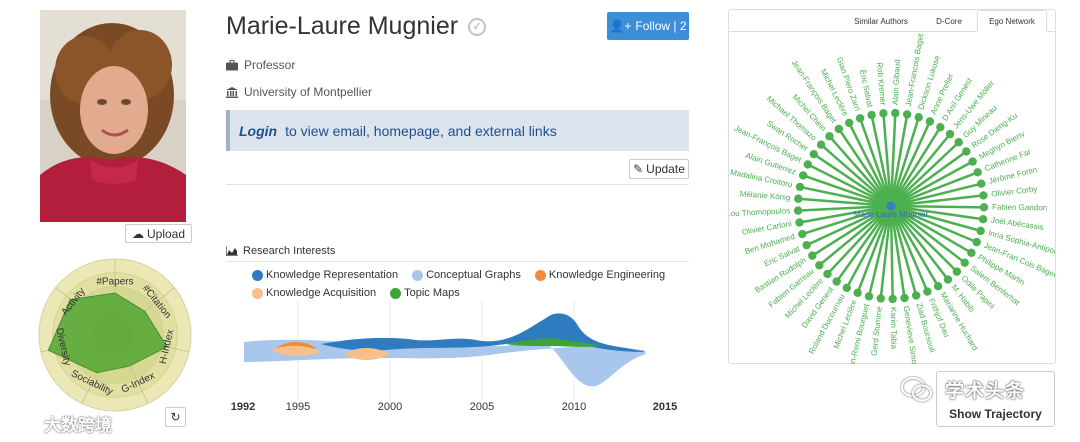  Describe the element at coordinates (620, 26) in the screenshot. I see `user-plus-icon: 👤+` at that location.